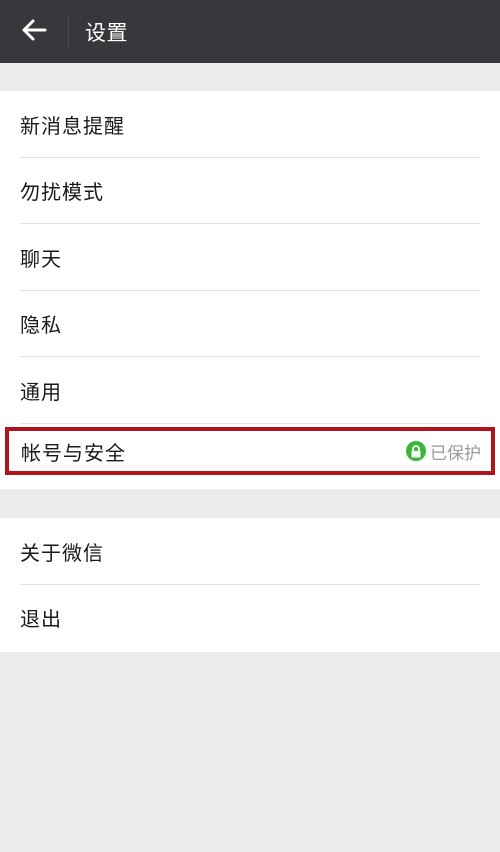  Describe the element at coordinates (41, 391) in the screenshot. I see `settings-item-label: 通用` at that location.